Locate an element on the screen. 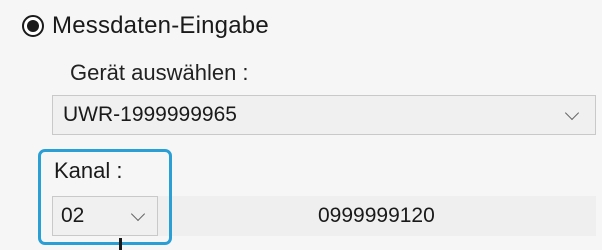  device-select: UWR-1999999965 is located at coordinates (324, 115).